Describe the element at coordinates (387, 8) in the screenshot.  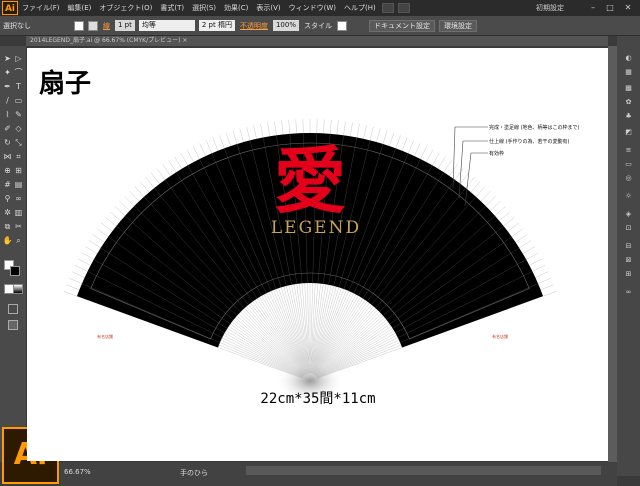
I see `bridge-icon` at that location.